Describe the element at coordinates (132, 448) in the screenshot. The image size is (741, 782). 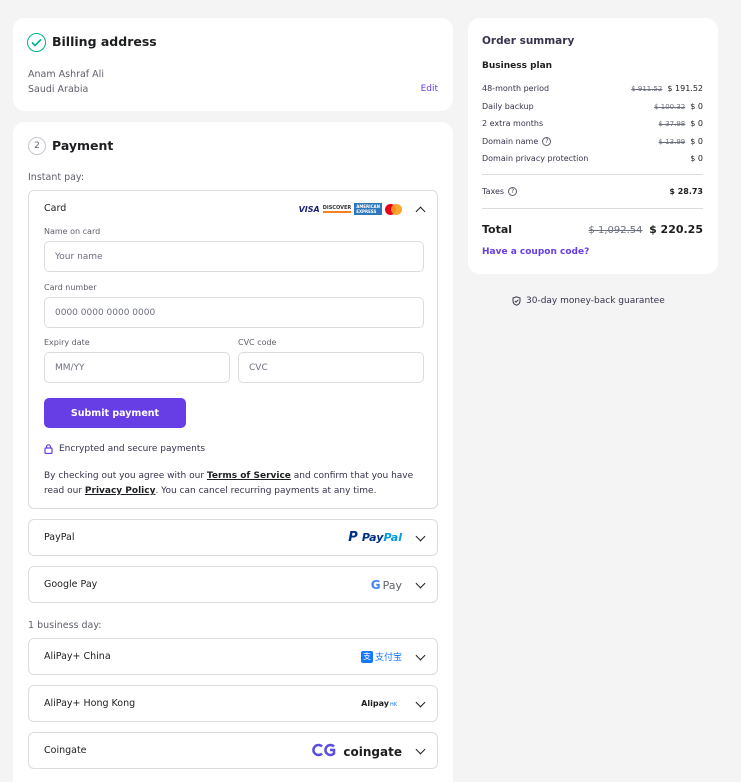
I see `secure-payments-text: Encrypted and secure payments` at that location.